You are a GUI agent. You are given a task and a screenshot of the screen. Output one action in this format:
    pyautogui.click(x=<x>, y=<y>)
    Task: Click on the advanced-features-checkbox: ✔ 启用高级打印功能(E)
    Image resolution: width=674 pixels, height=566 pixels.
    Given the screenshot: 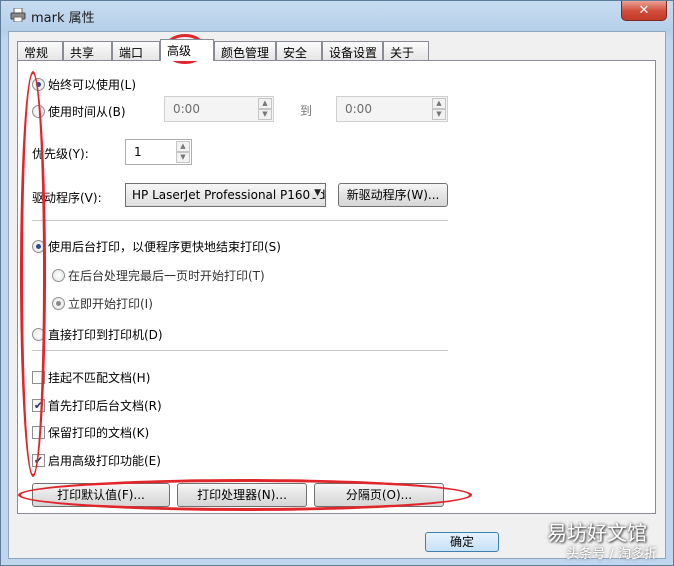 What is the action you would take?
    pyautogui.click(x=96, y=460)
    